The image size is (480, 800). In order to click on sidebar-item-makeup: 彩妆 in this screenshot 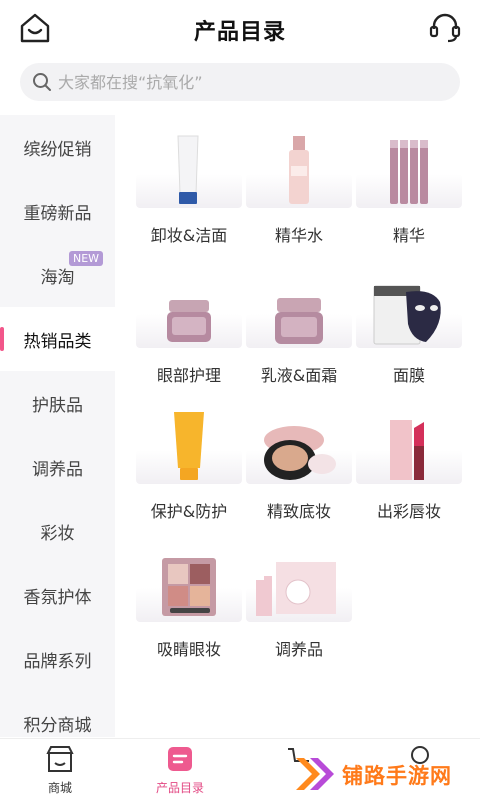, I will do `click(57, 531)`.